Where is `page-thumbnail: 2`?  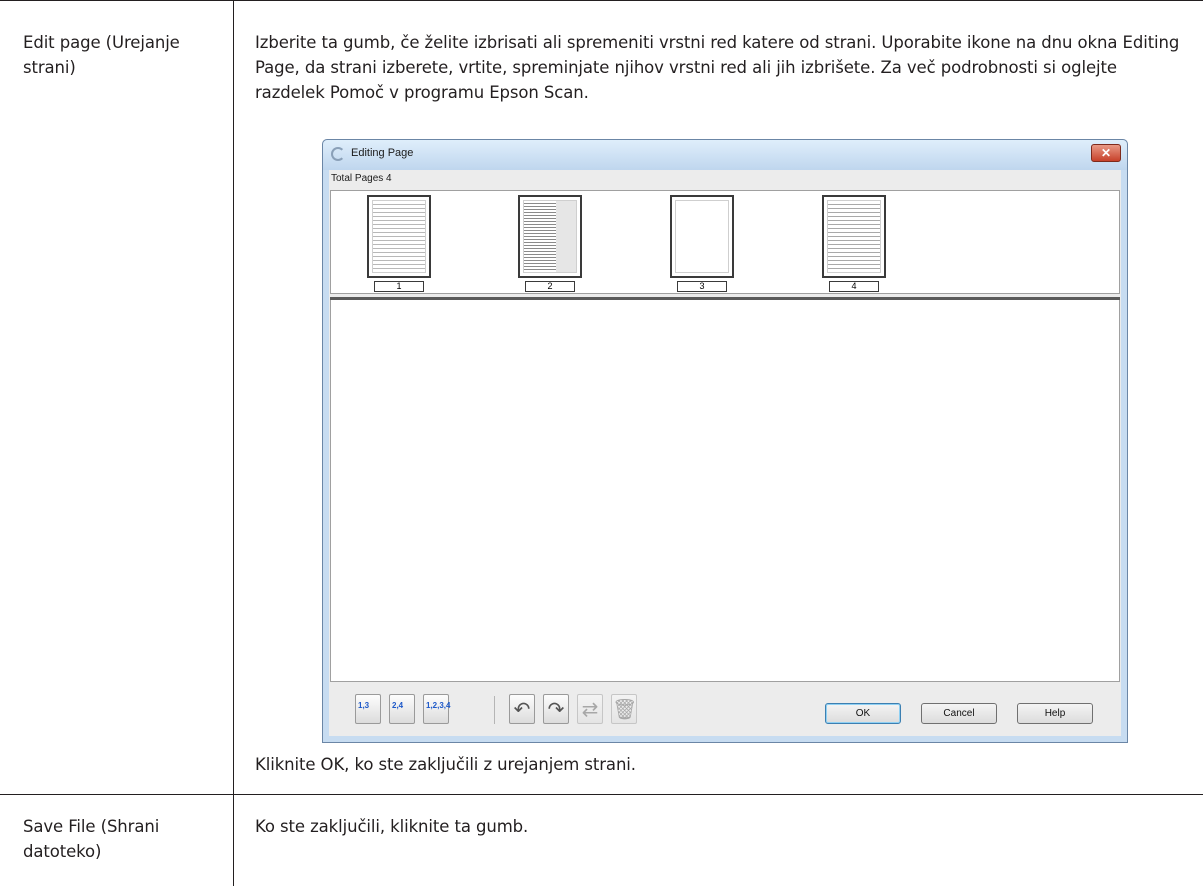
page-thumbnail: 2 is located at coordinates (550, 243).